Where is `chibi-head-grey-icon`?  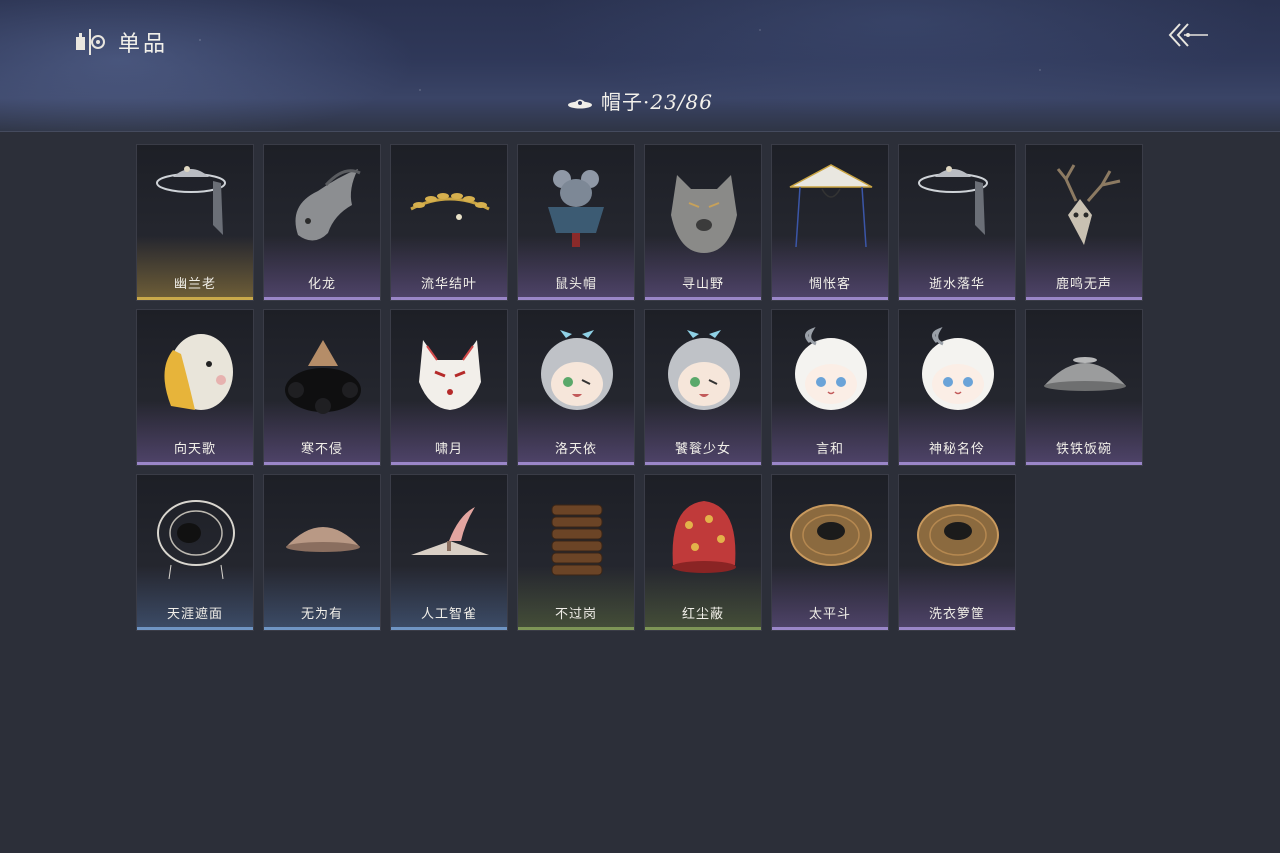 chibi-head-grey-icon is located at coordinates (704, 370).